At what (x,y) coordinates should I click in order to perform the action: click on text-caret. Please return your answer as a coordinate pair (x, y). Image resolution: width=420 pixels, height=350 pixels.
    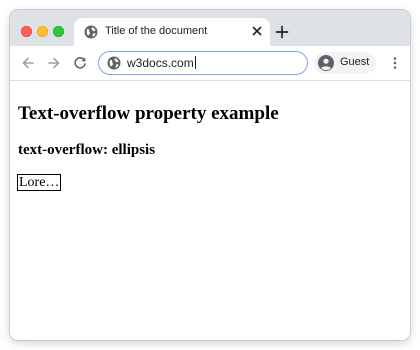
    Looking at the image, I should click on (195, 62).